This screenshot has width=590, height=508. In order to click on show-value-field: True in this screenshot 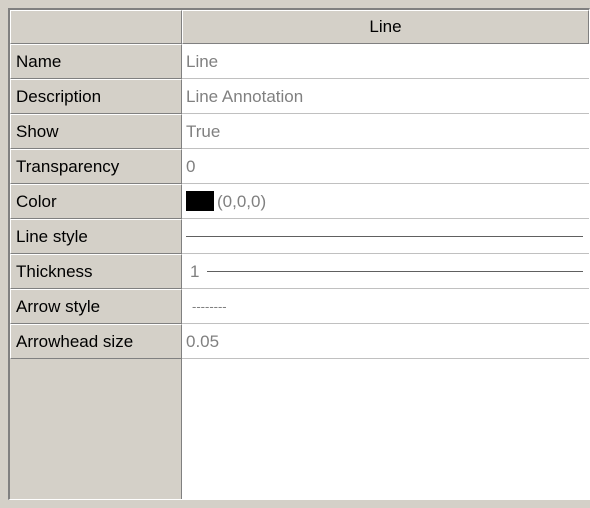, I will do `click(385, 131)`.